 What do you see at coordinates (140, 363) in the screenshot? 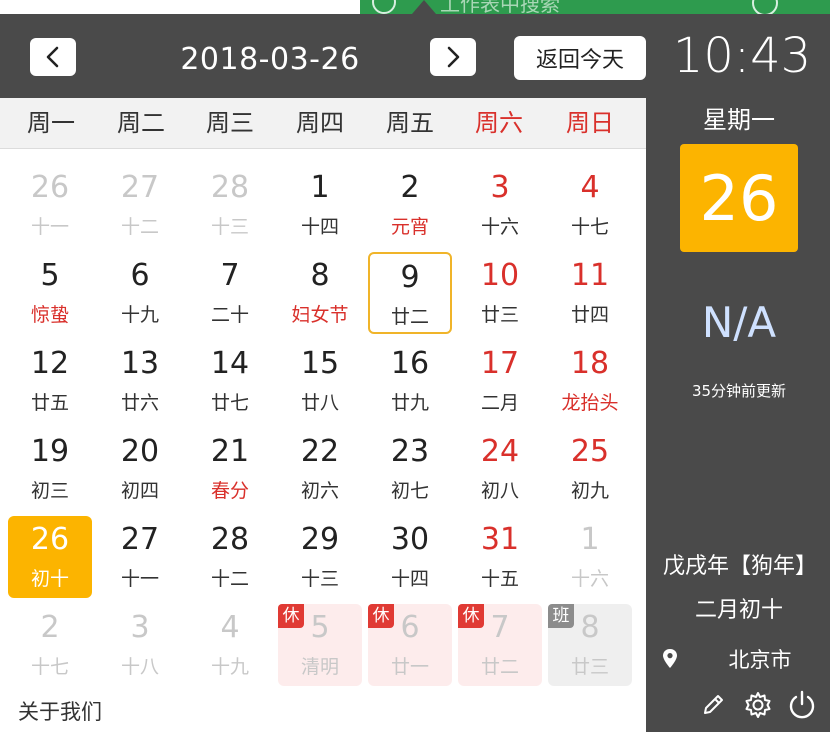
I see `day-number: 13` at bounding box center [140, 363].